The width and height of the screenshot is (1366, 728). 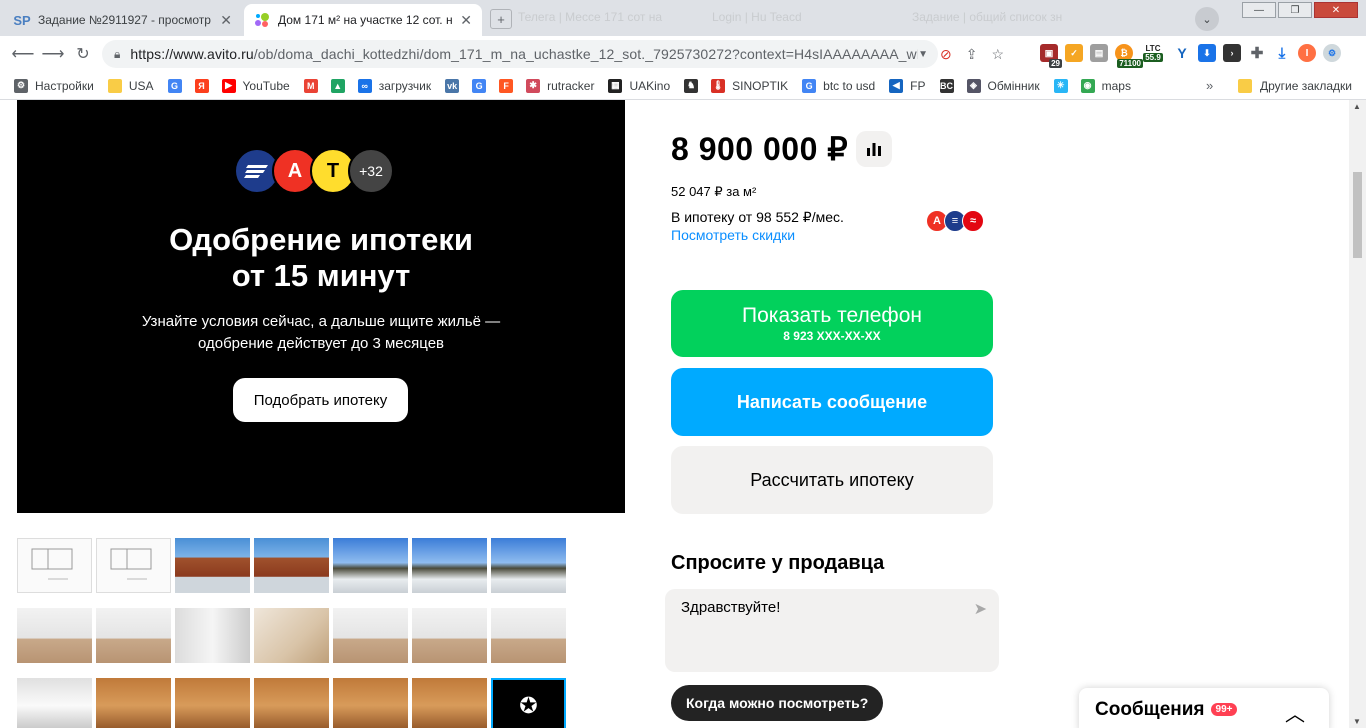 I want to click on price-history-button, so click(x=874, y=149).